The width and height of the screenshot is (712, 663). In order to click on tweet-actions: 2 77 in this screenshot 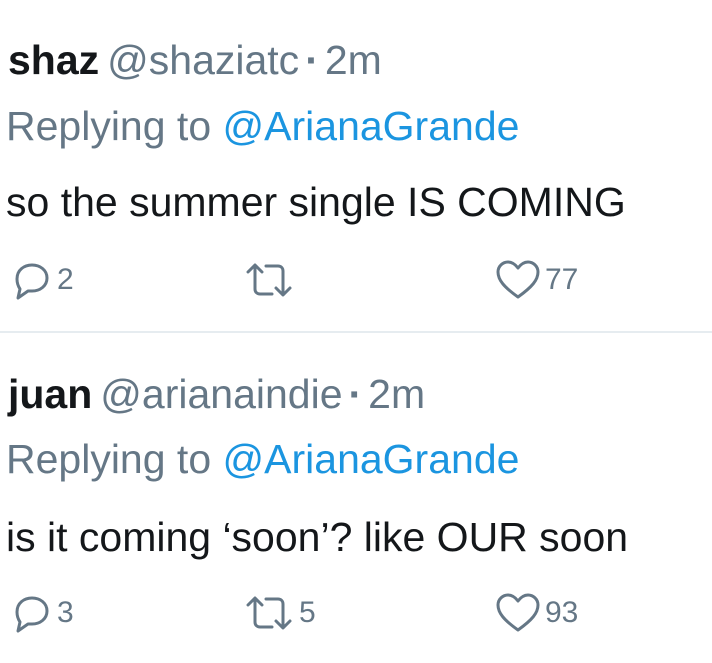, I will do `click(356, 280)`.